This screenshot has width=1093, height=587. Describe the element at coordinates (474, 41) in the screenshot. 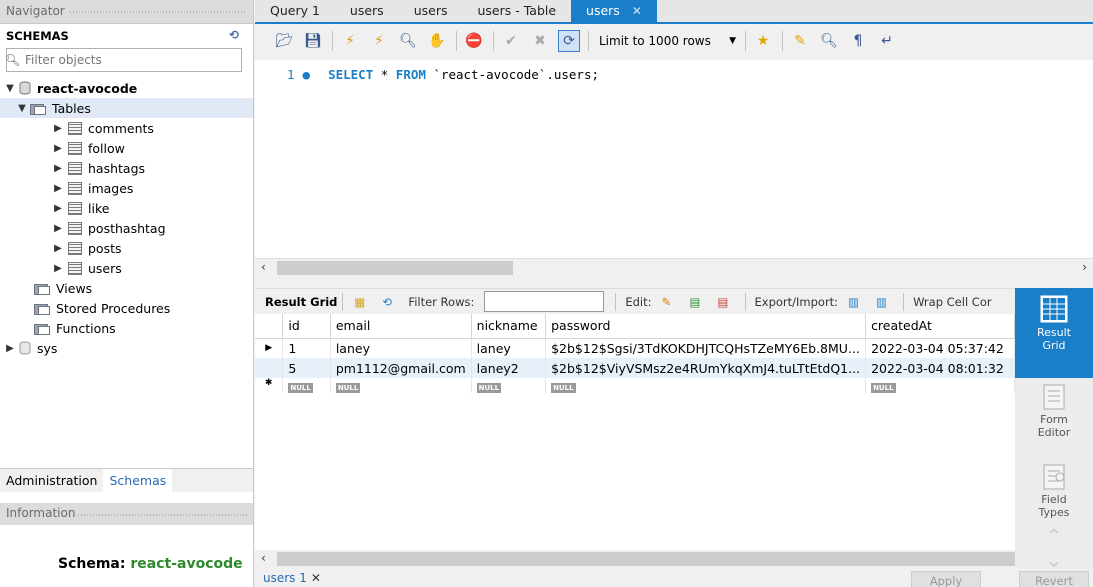

I see `toggle-error-icon: ⛔` at that location.